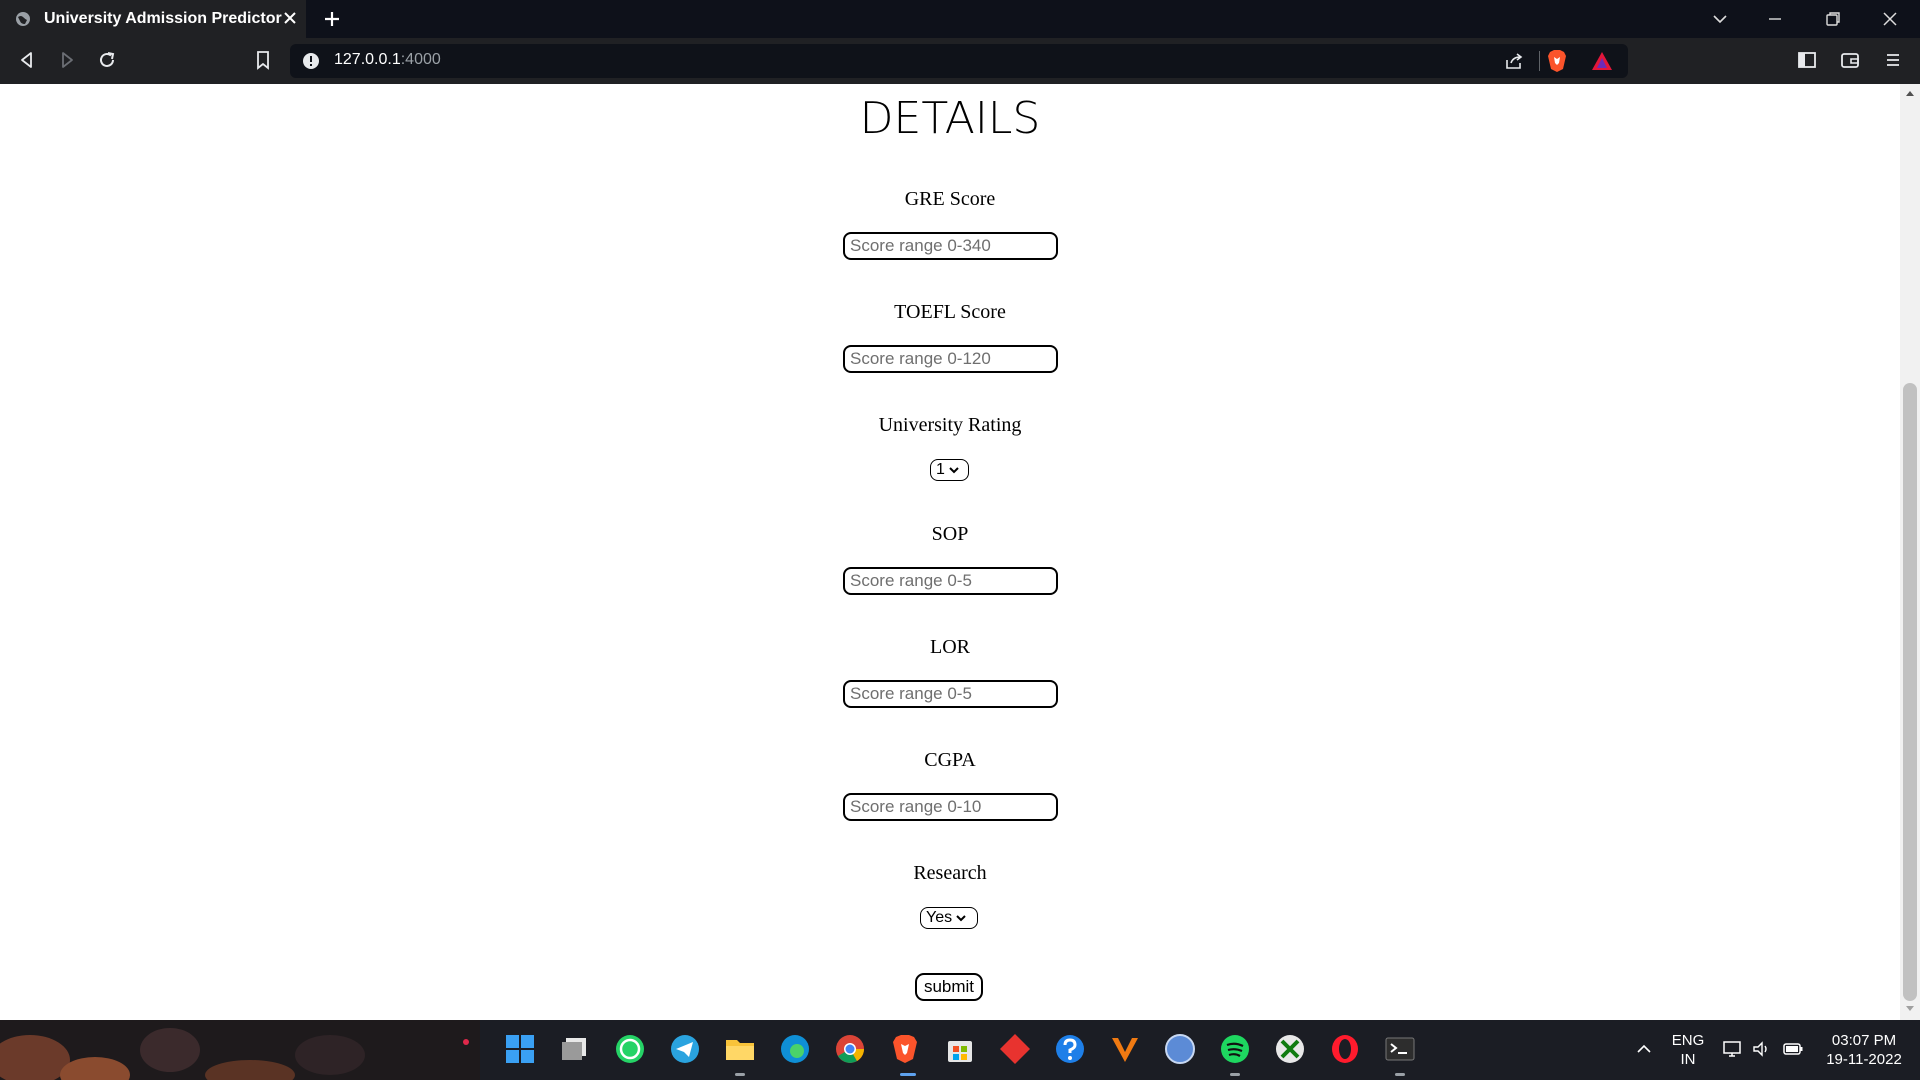 The width and height of the screenshot is (1920, 1080). What do you see at coordinates (67, 60) in the screenshot?
I see `forward-icon` at bounding box center [67, 60].